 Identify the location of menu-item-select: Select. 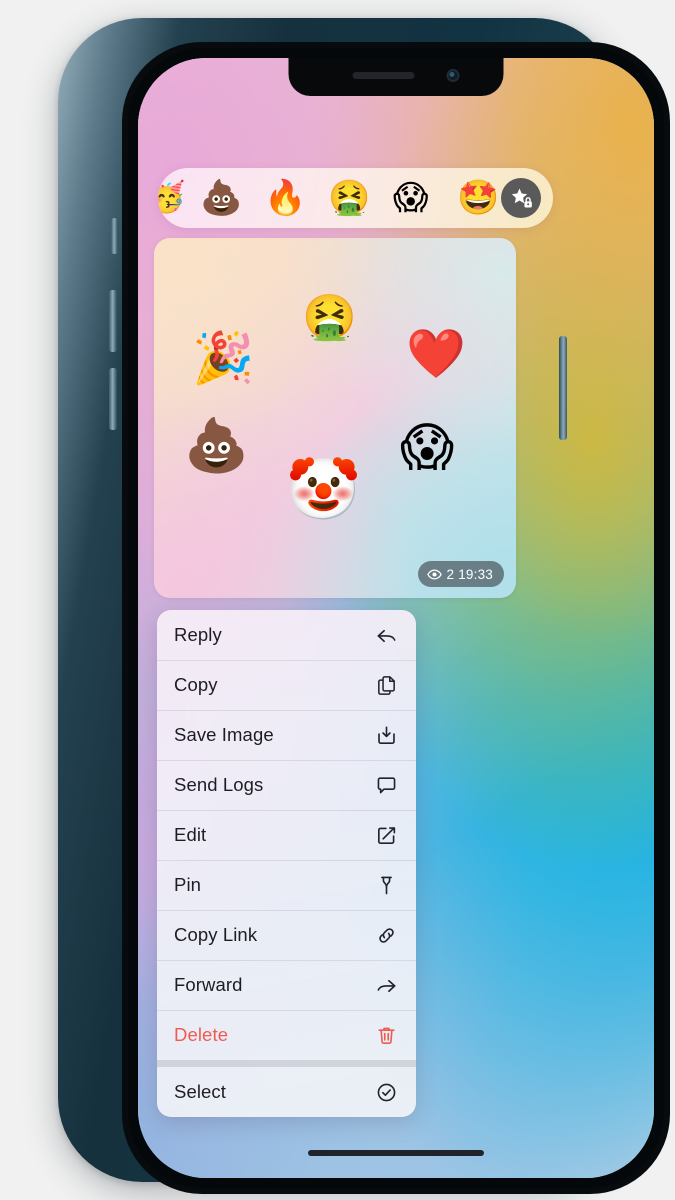
(286, 1092).